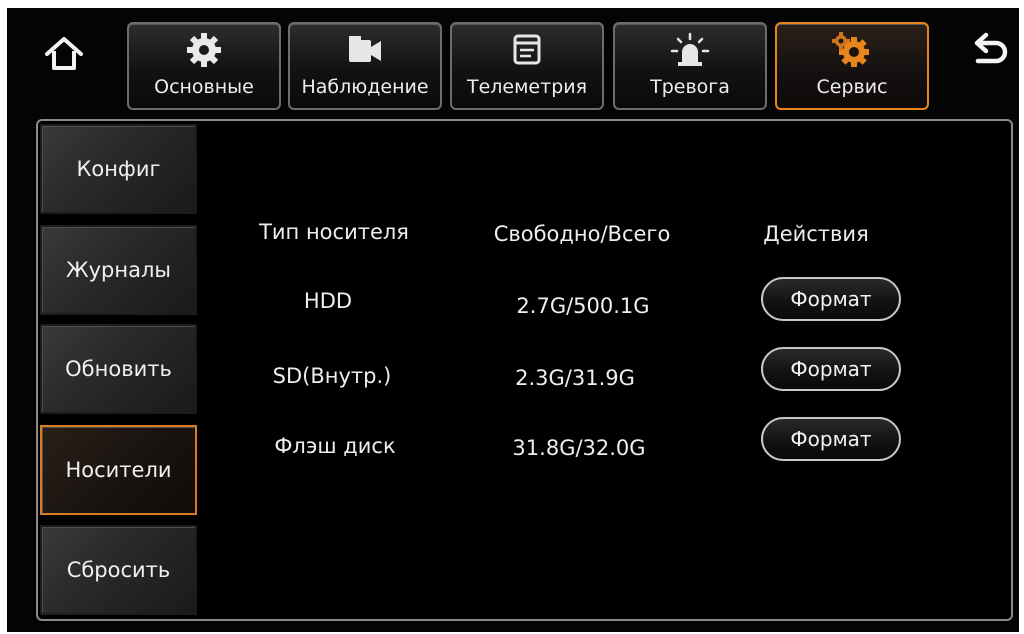  What do you see at coordinates (365, 66) in the screenshot?
I see `tab-surveillance: Наблюдение` at bounding box center [365, 66].